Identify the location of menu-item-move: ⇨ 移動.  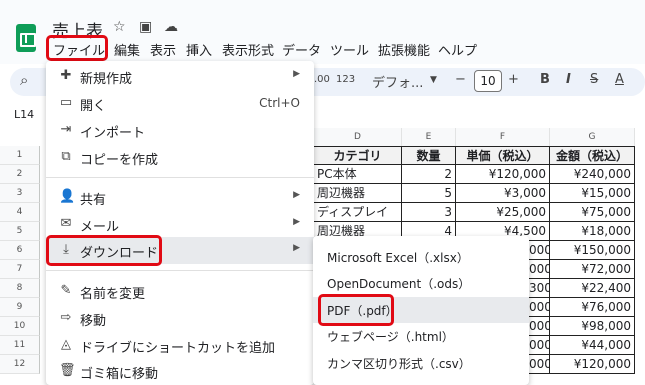
(180, 318).